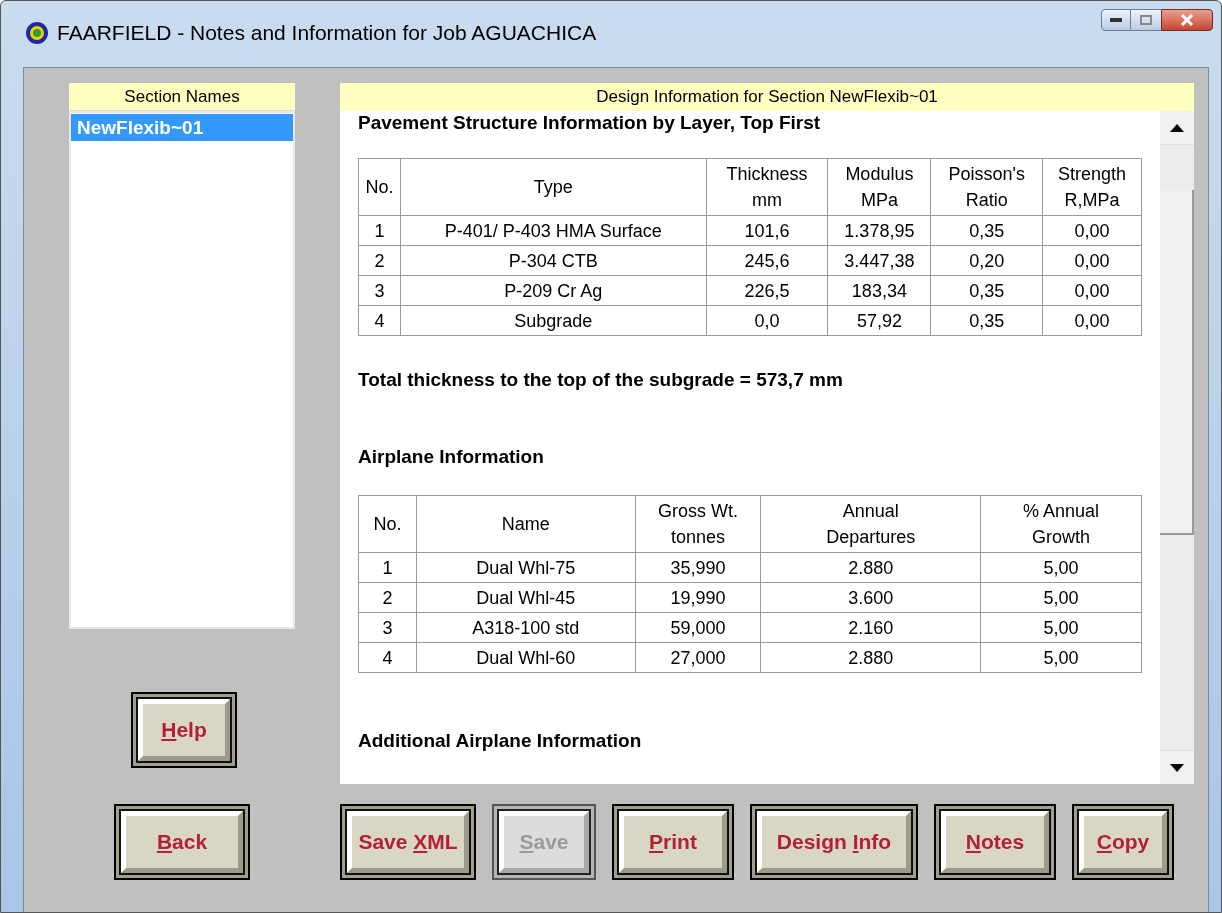 The height and width of the screenshot is (913, 1222). I want to click on push-button: Help, so click(184, 730).